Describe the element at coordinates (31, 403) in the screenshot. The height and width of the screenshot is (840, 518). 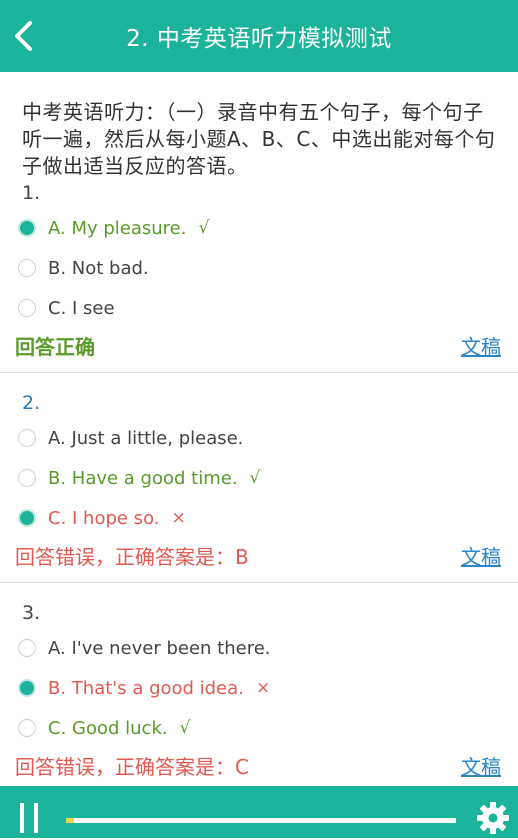
I see `question-number: 2.` at that location.